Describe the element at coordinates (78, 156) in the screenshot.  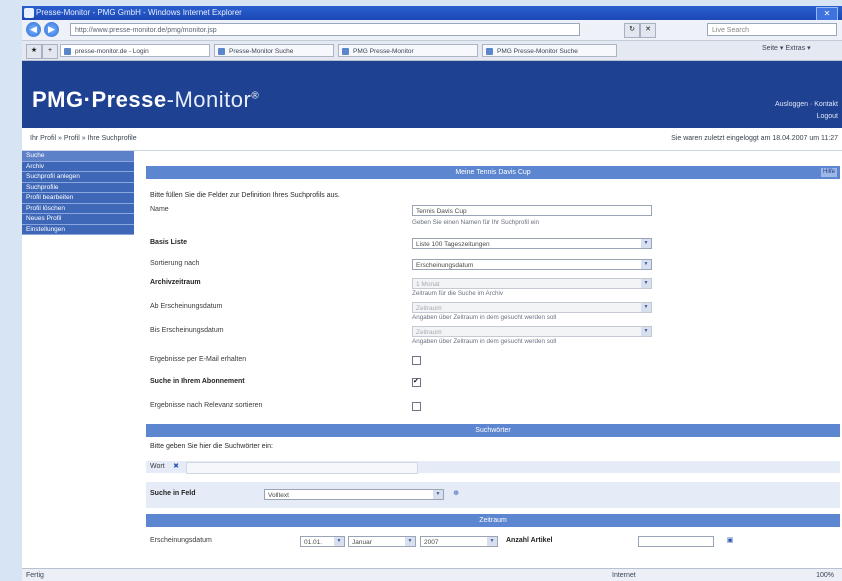
I see `sidebar-item-search: Suche` at that location.